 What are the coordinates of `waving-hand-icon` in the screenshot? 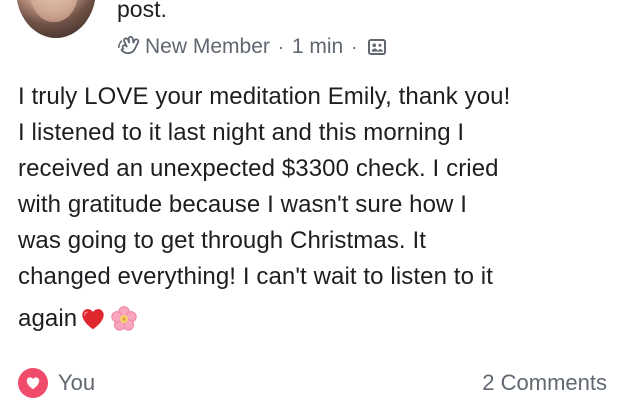 It's located at (129, 47).